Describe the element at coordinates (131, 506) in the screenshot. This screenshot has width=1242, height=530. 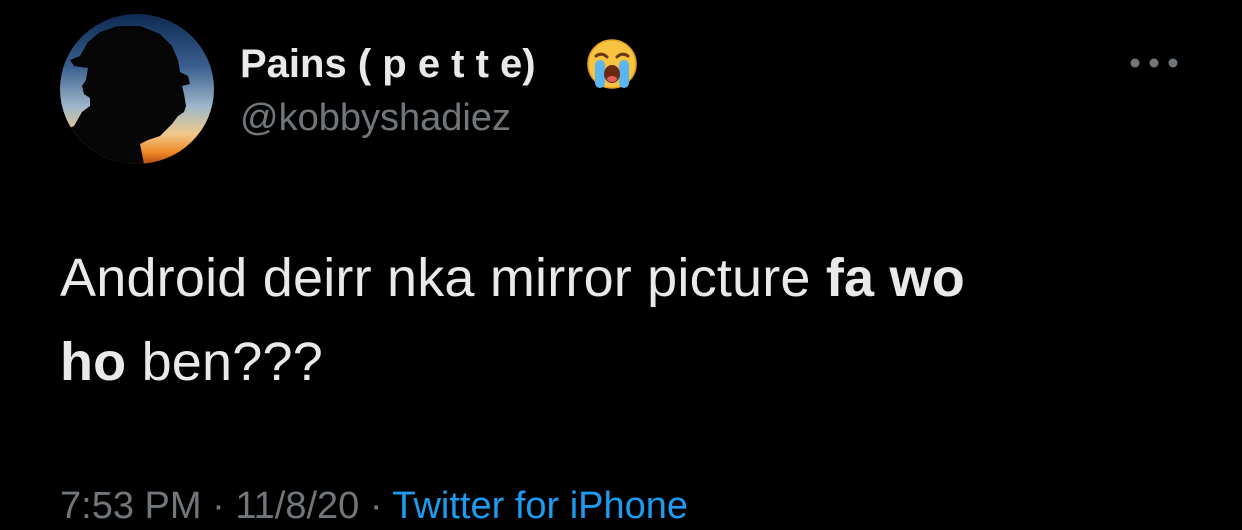
I see `tweet-time: 7:53 PM` at that location.